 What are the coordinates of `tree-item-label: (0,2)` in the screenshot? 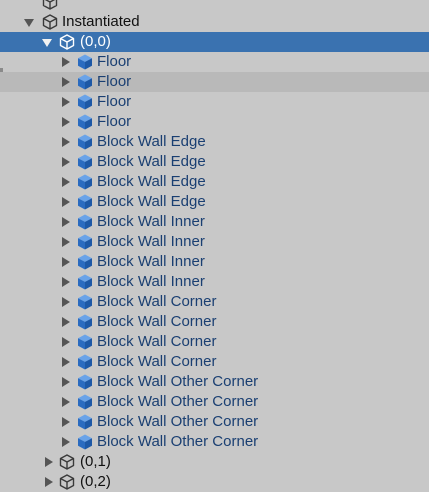 It's located at (95, 481).